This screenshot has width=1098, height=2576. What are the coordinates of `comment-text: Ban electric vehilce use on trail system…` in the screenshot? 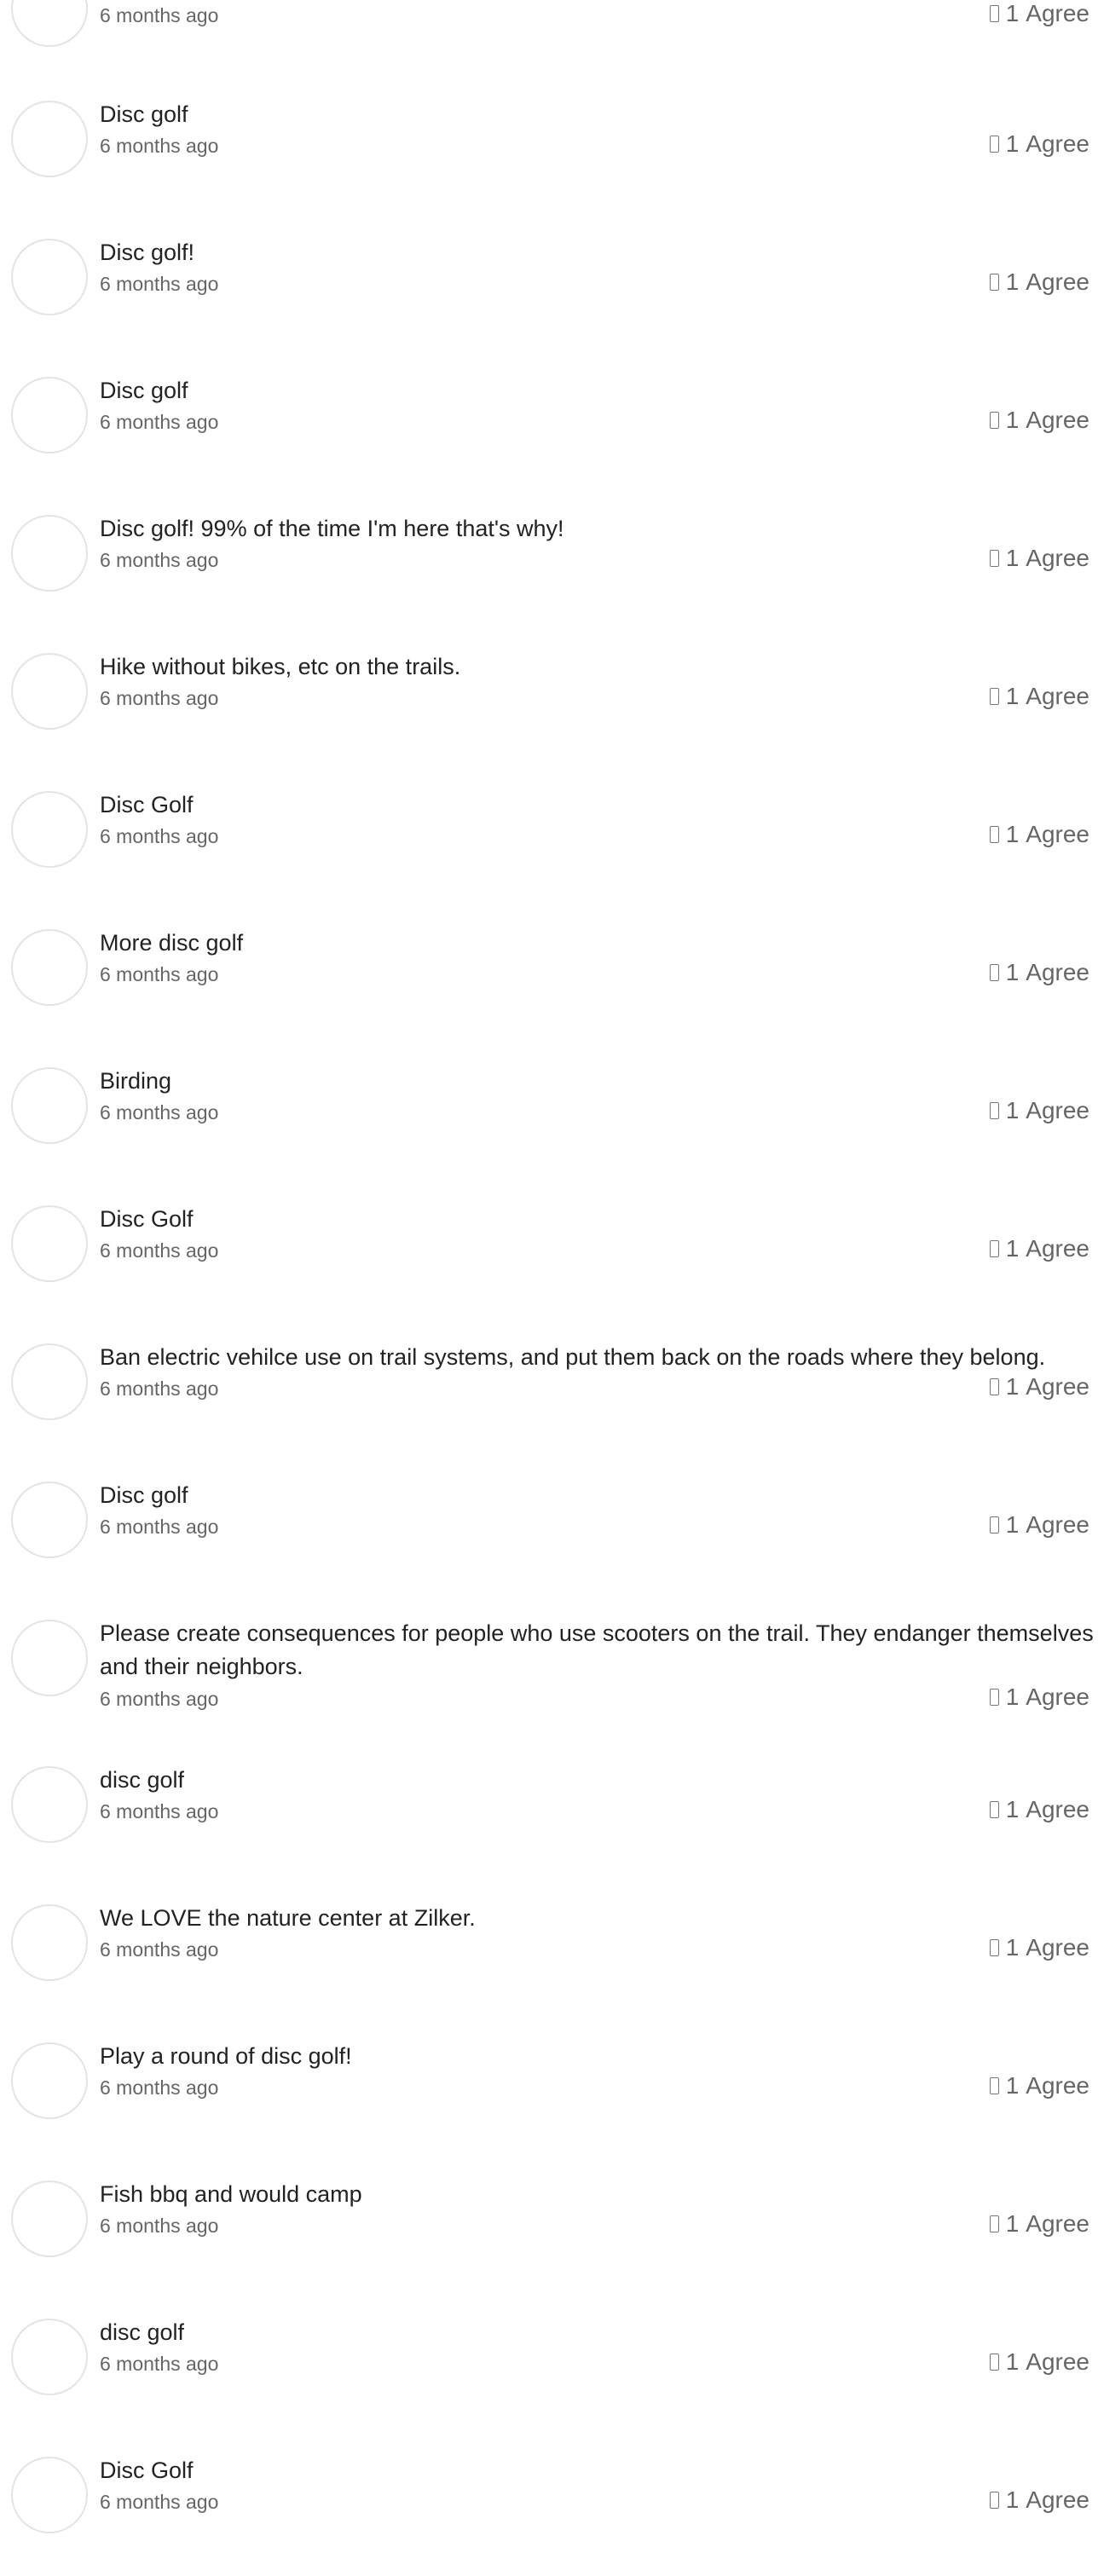 It's located at (573, 1357).